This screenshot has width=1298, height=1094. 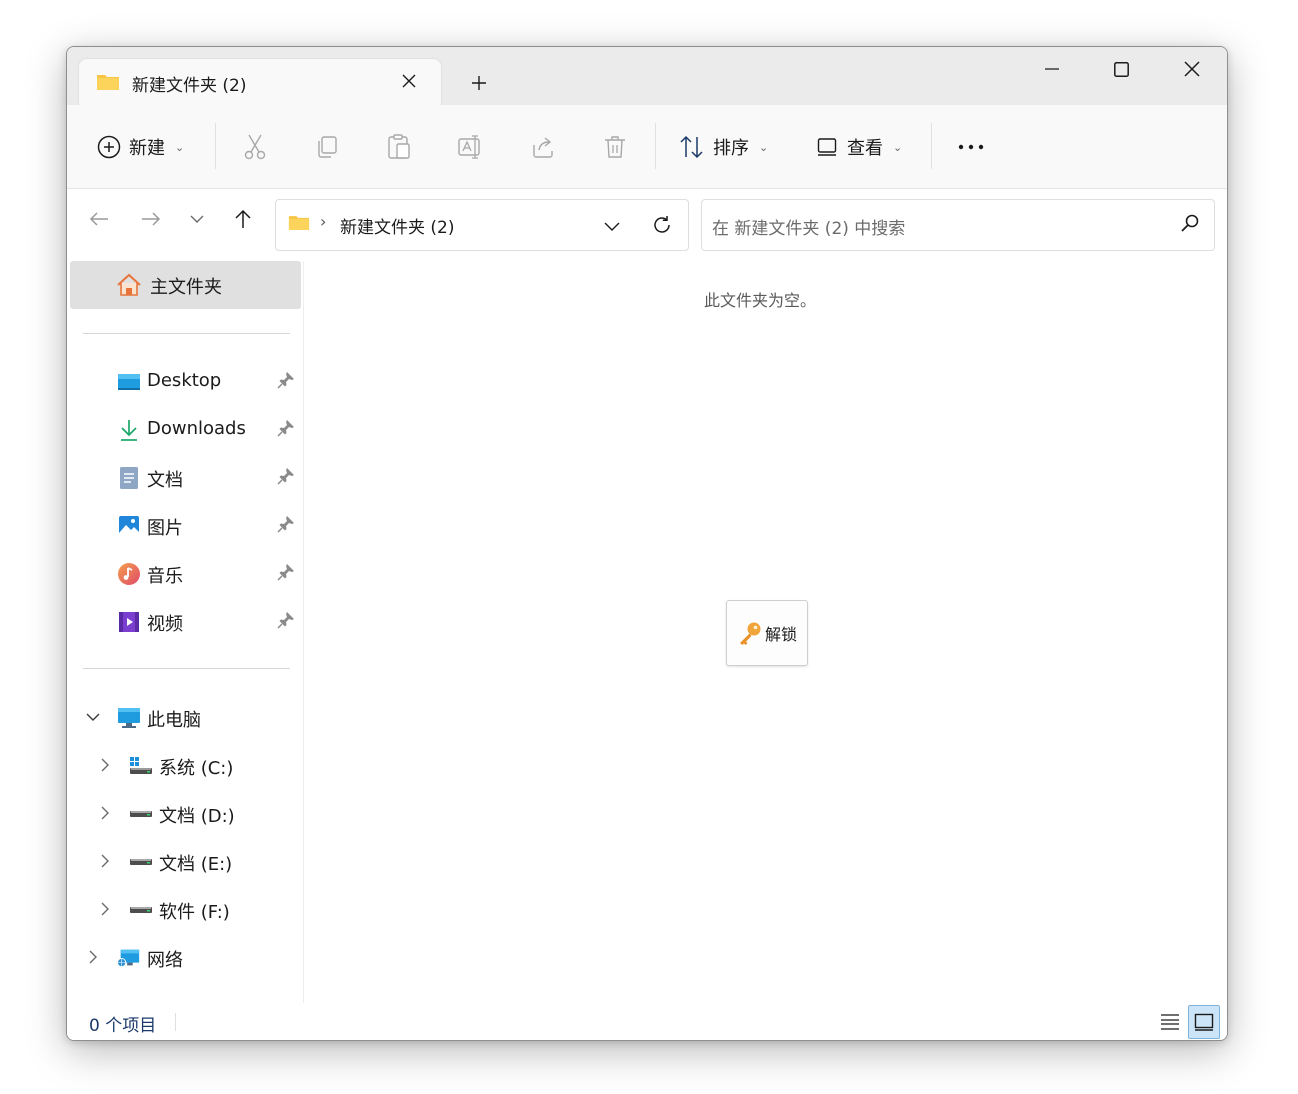 I want to click on close-window-button, so click(x=1192, y=69).